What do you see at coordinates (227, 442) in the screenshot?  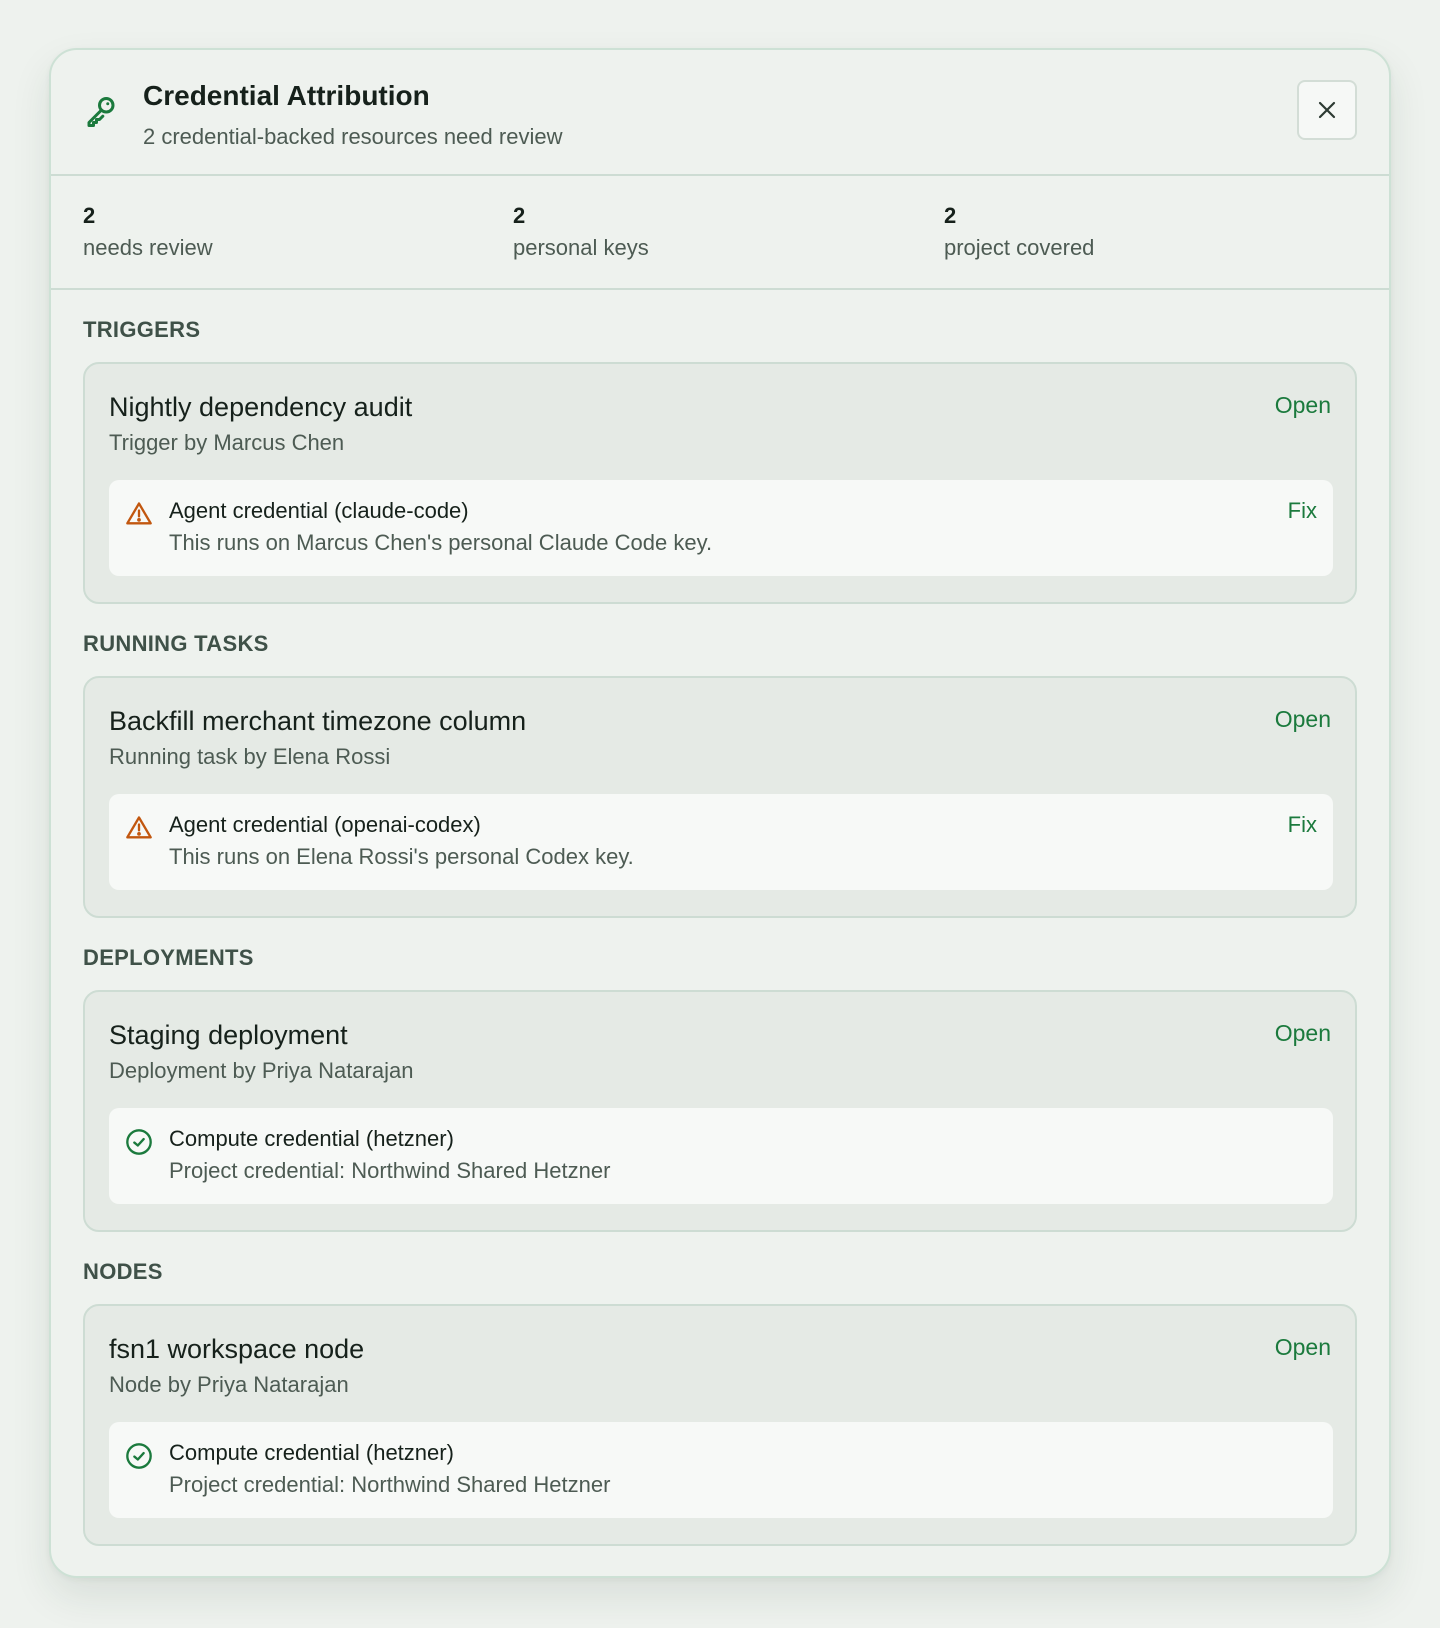 I see `resource-owner: Trigger by Marcus Chen` at bounding box center [227, 442].